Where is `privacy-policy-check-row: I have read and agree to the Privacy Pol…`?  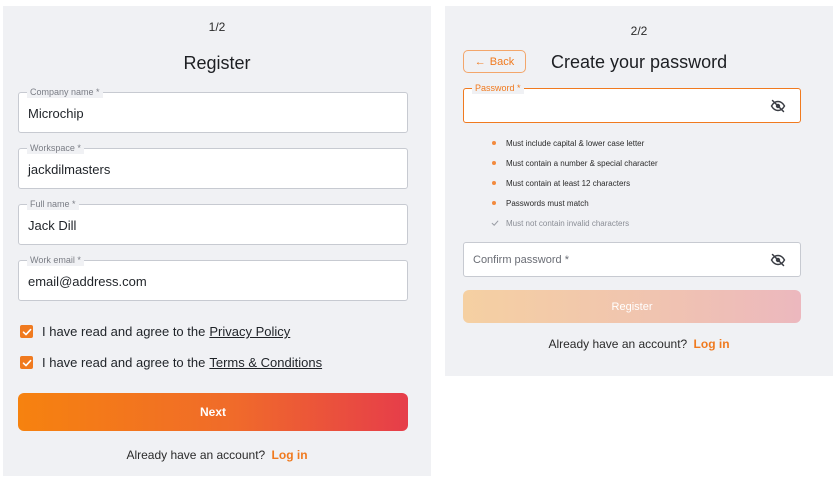
privacy-policy-check-row: I have read and agree to the Privacy Pol… is located at coordinates (155, 331).